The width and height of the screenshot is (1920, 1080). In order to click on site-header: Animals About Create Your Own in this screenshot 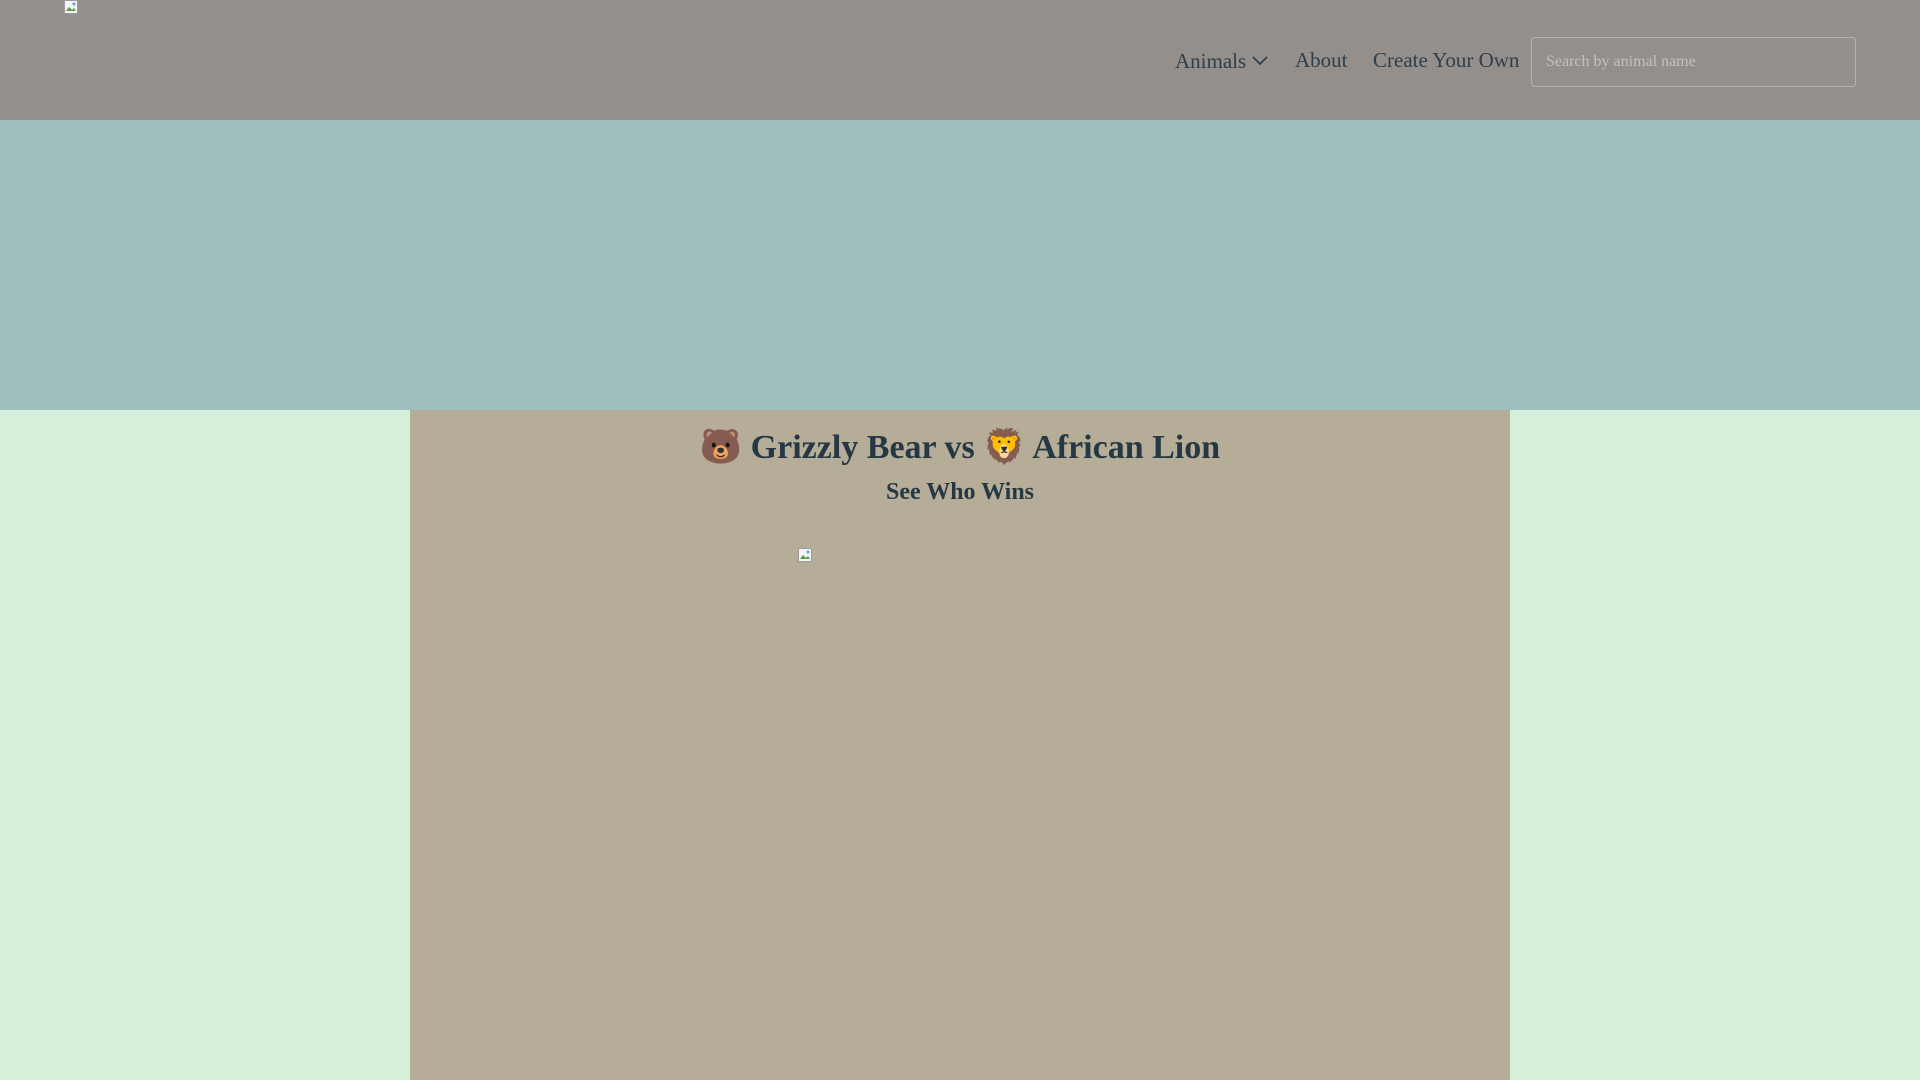, I will do `click(960, 60)`.